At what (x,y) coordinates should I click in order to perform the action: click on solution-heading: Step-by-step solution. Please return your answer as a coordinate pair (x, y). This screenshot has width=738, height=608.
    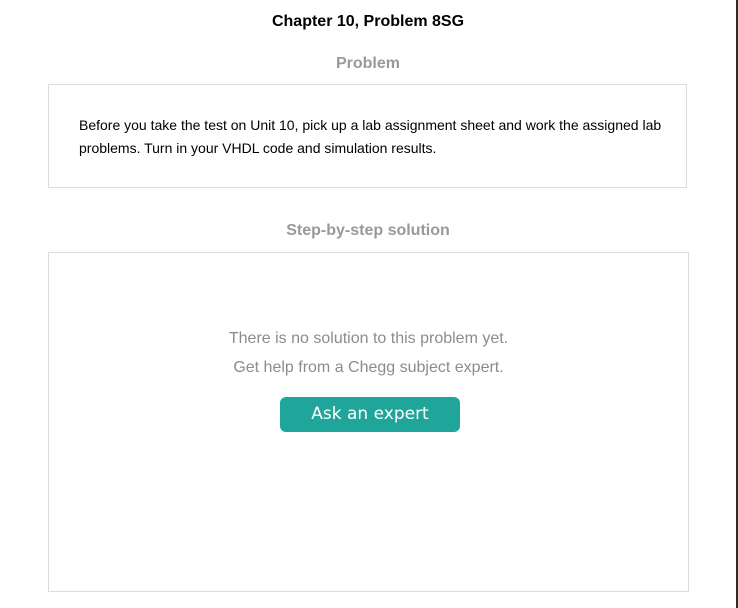
    Looking at the image, I should click on (368, 230).